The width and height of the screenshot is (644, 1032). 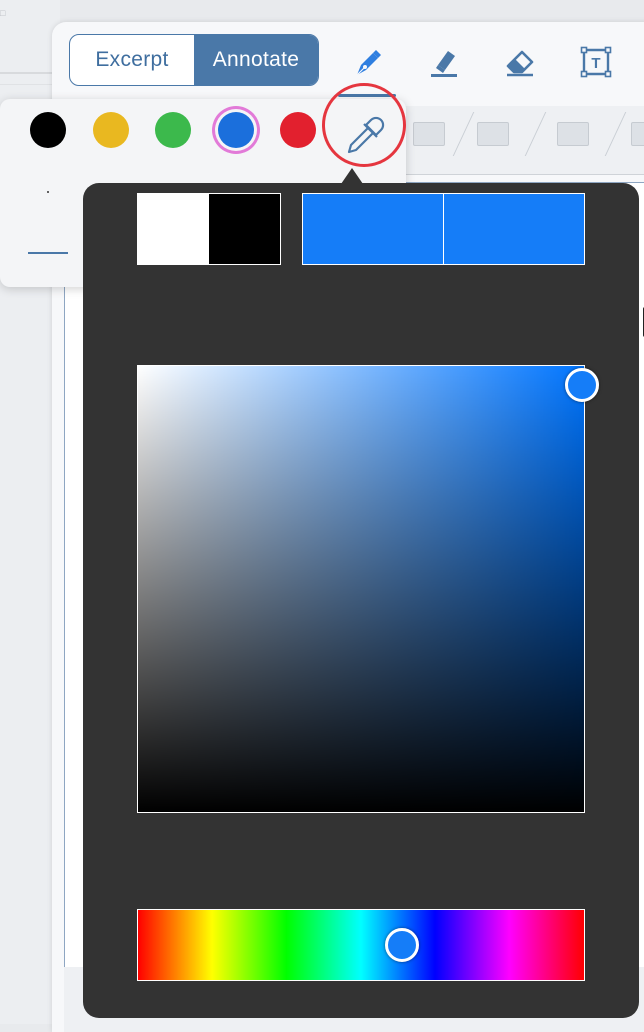 I want to click on window-corner-icon: □, so click(x=3, y=13).